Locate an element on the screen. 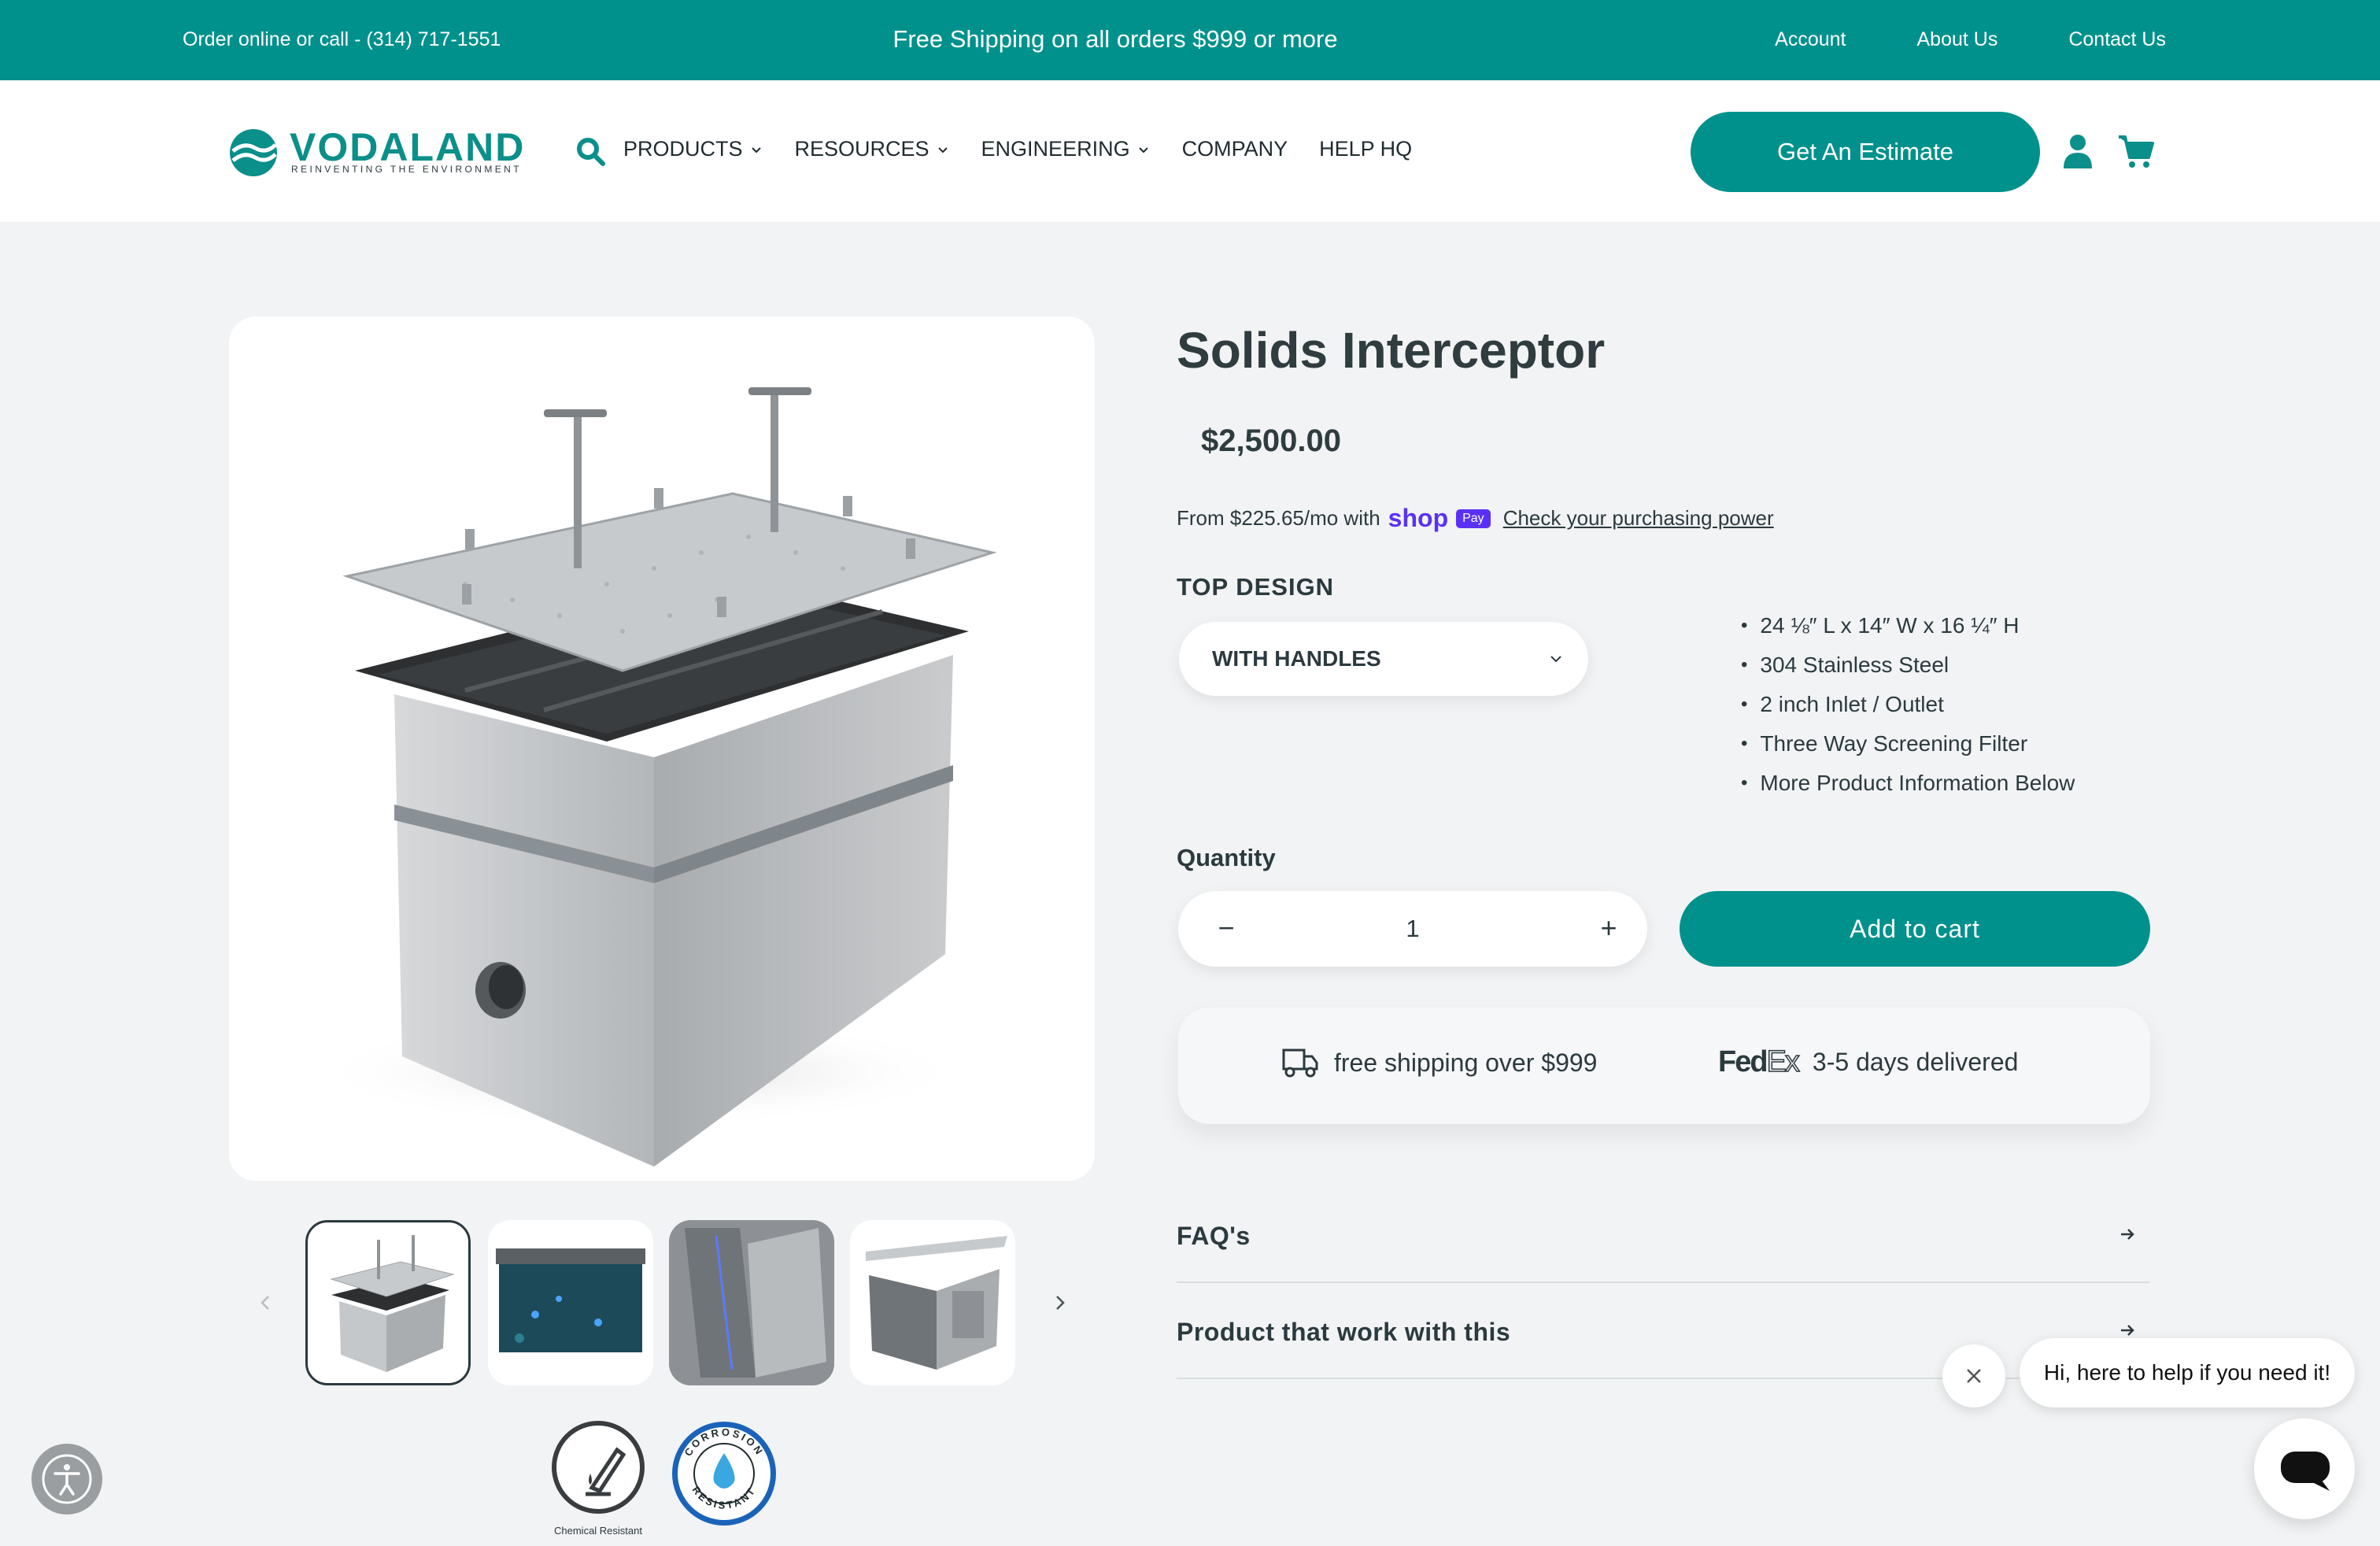 This screenshot has width=2380, height=1546. contact-us-link: Contact Us is located at coordinates (2117, 39).